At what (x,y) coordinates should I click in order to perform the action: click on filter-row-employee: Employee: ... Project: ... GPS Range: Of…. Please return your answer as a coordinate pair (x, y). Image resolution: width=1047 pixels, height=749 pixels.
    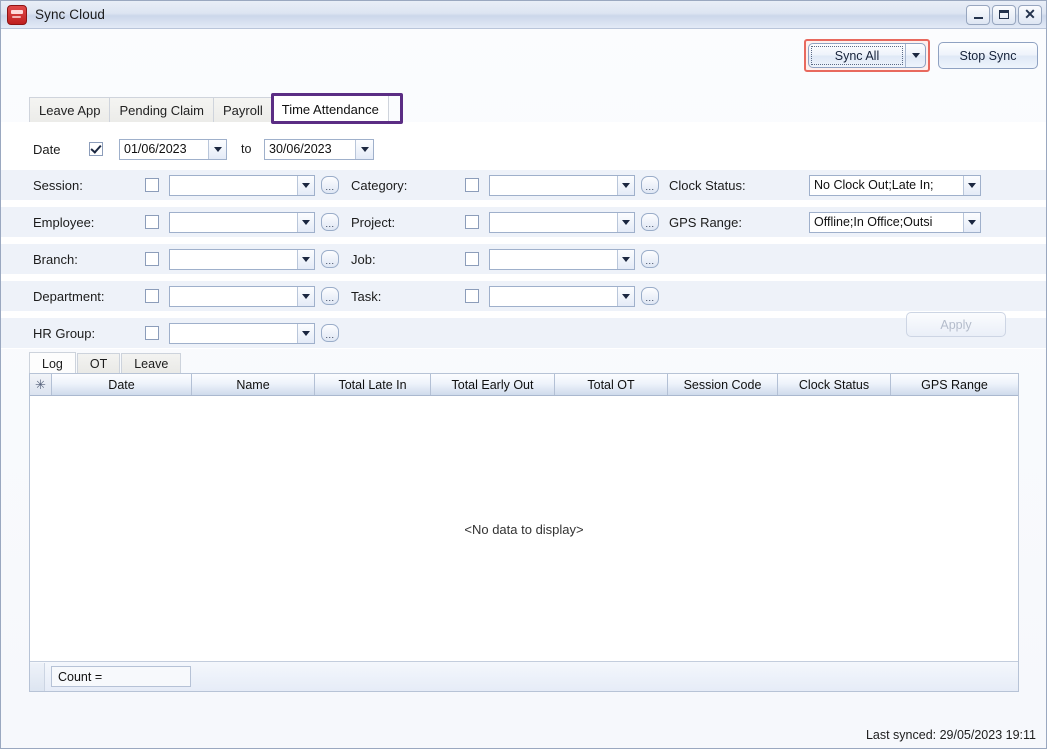
    Looking at the image, I should click on (523, 222).